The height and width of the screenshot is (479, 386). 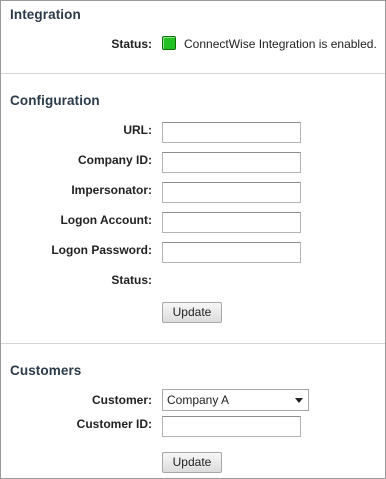 I want to click on configuration-update-button: Update, so click(x=192, y=312).